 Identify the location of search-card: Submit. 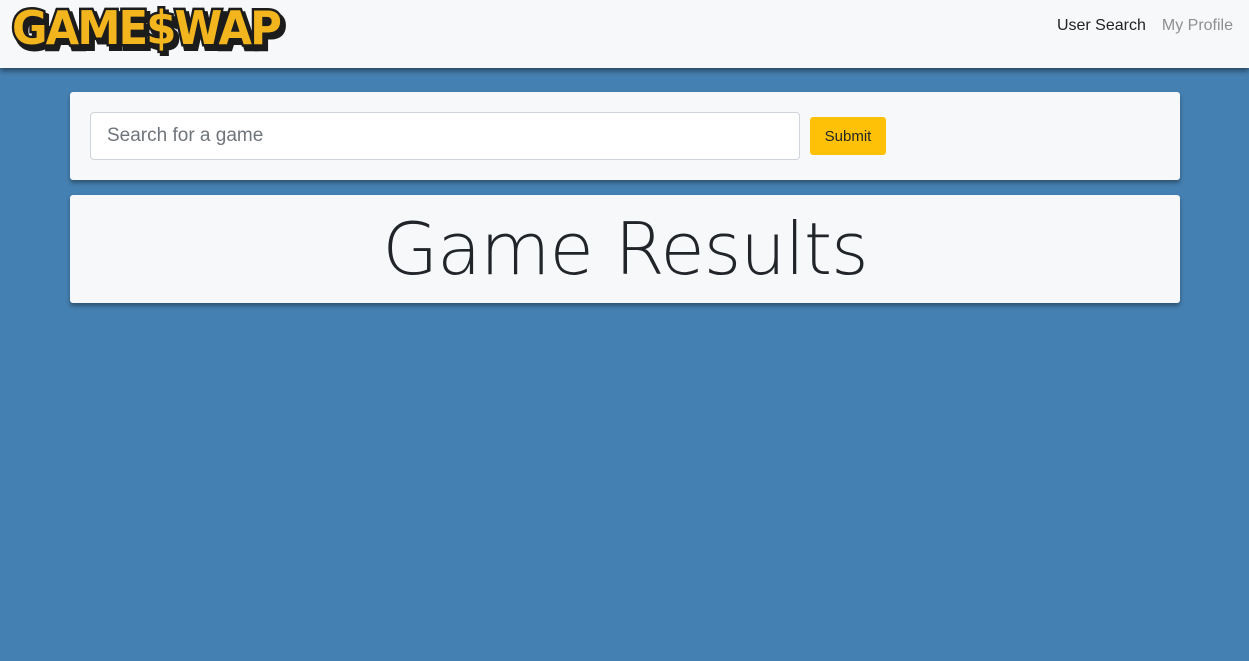
(625, 136).